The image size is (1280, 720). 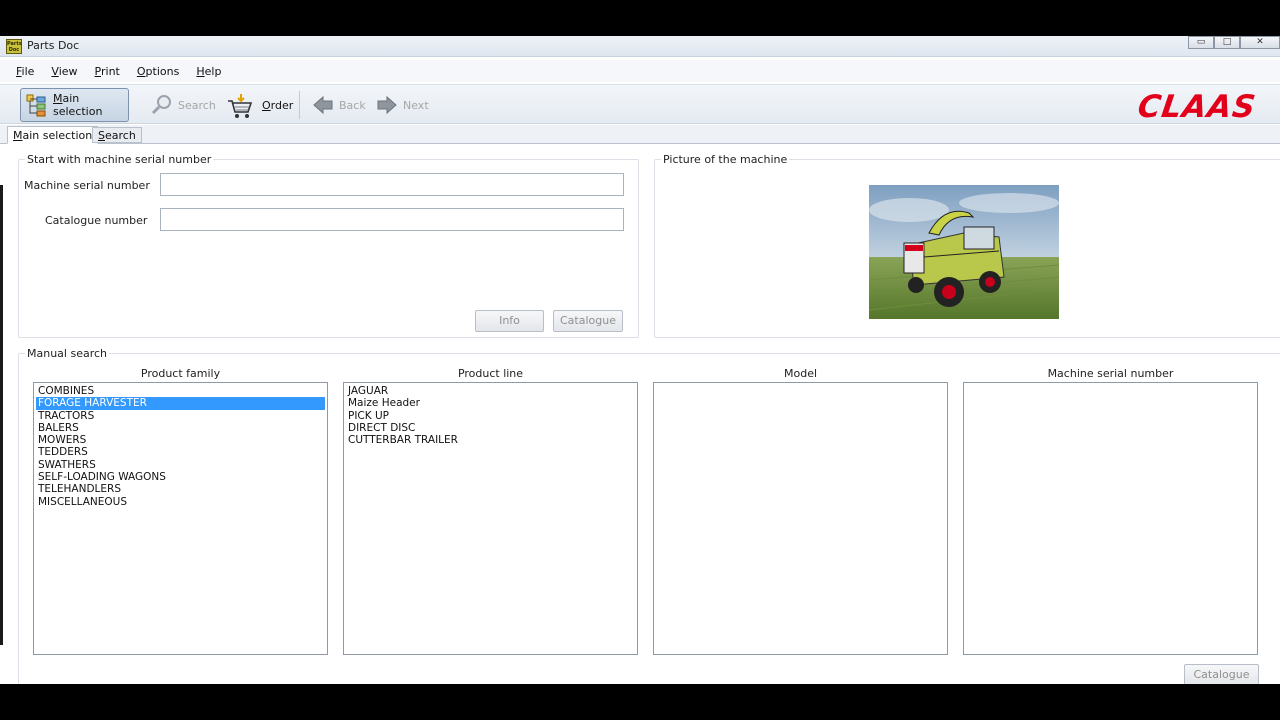 What do you see at coordinates (1227, 42) in the screenshot?
I see `maximize-button: □` at bounding box center [1227, 42].